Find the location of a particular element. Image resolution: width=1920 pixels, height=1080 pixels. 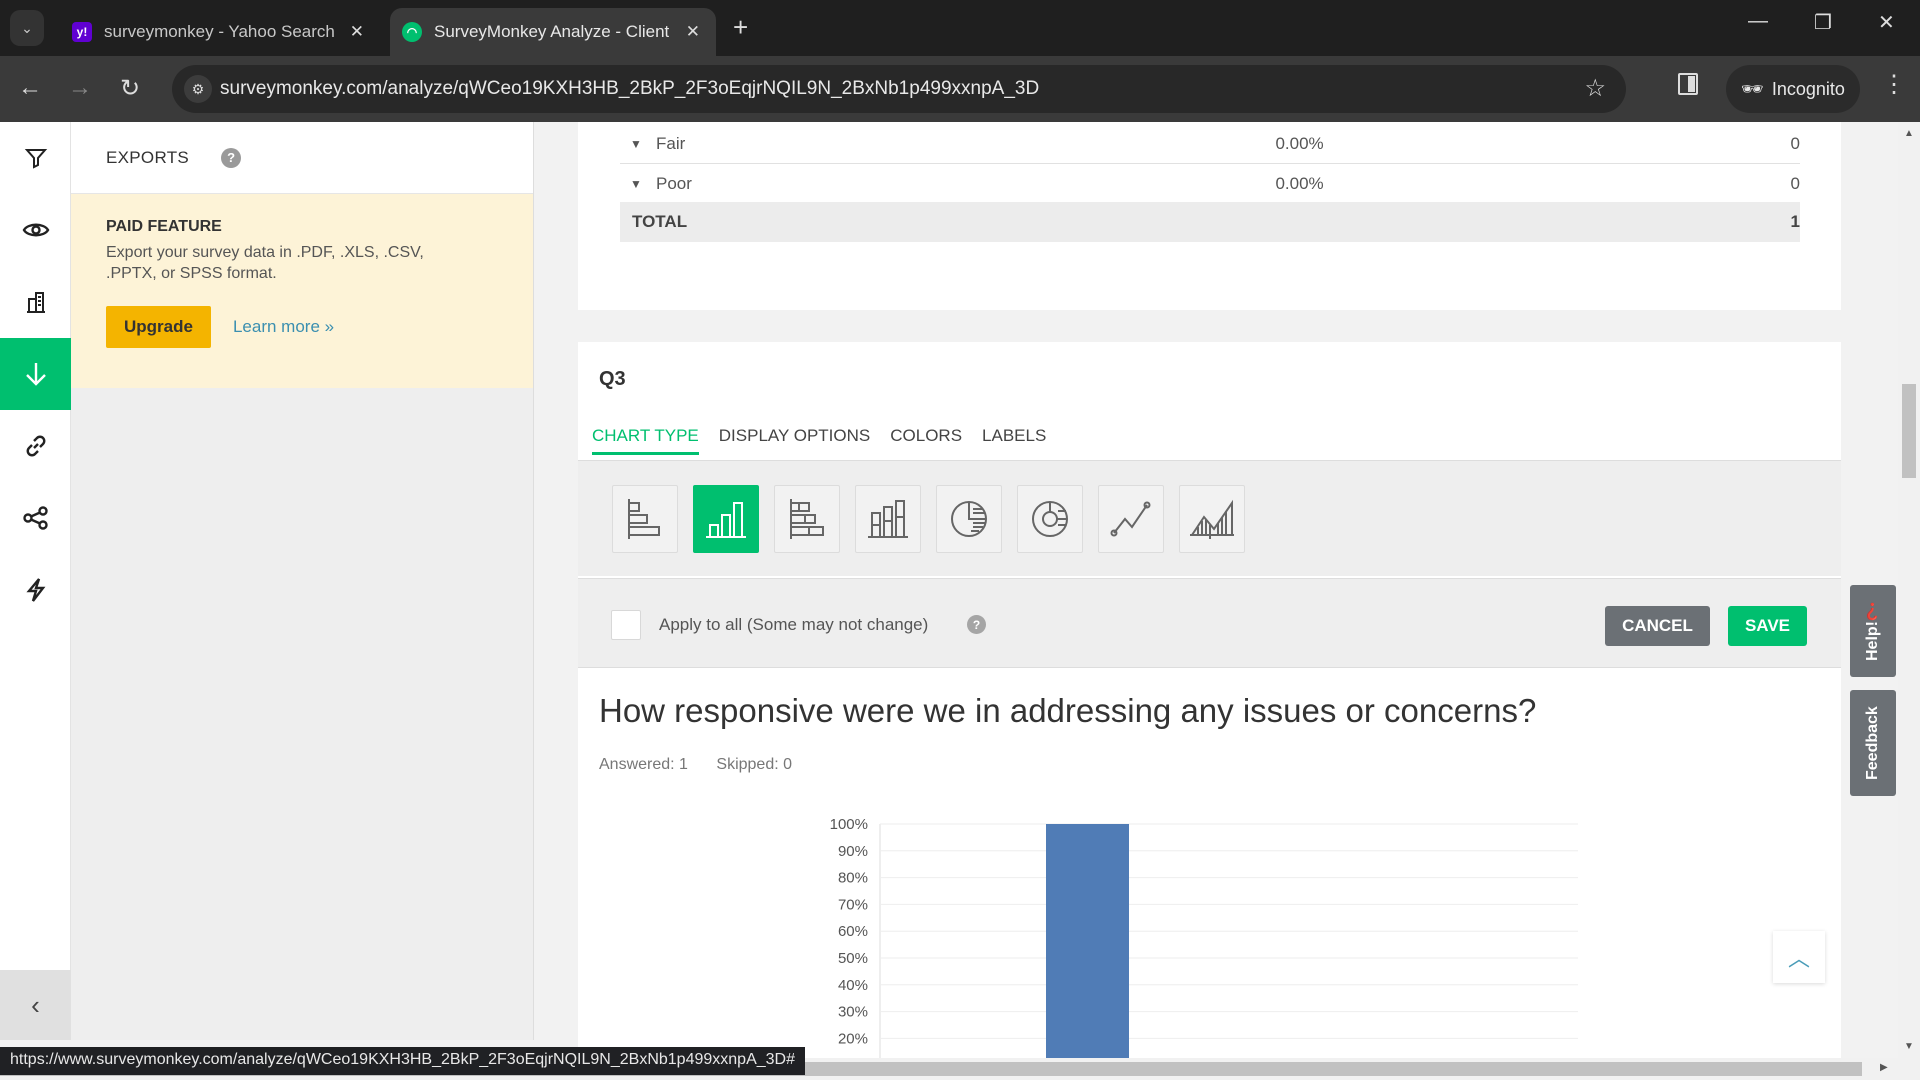

surveymonkey-icon: ◠ is located at coordinates (412, 32).